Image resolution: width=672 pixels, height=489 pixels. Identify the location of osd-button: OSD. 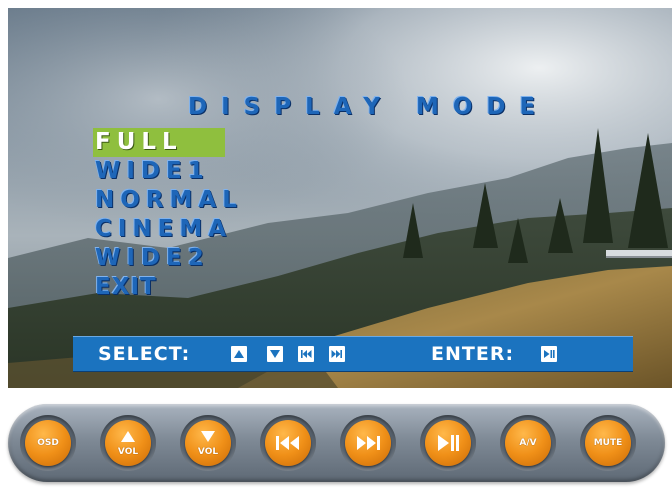
(48, 443).